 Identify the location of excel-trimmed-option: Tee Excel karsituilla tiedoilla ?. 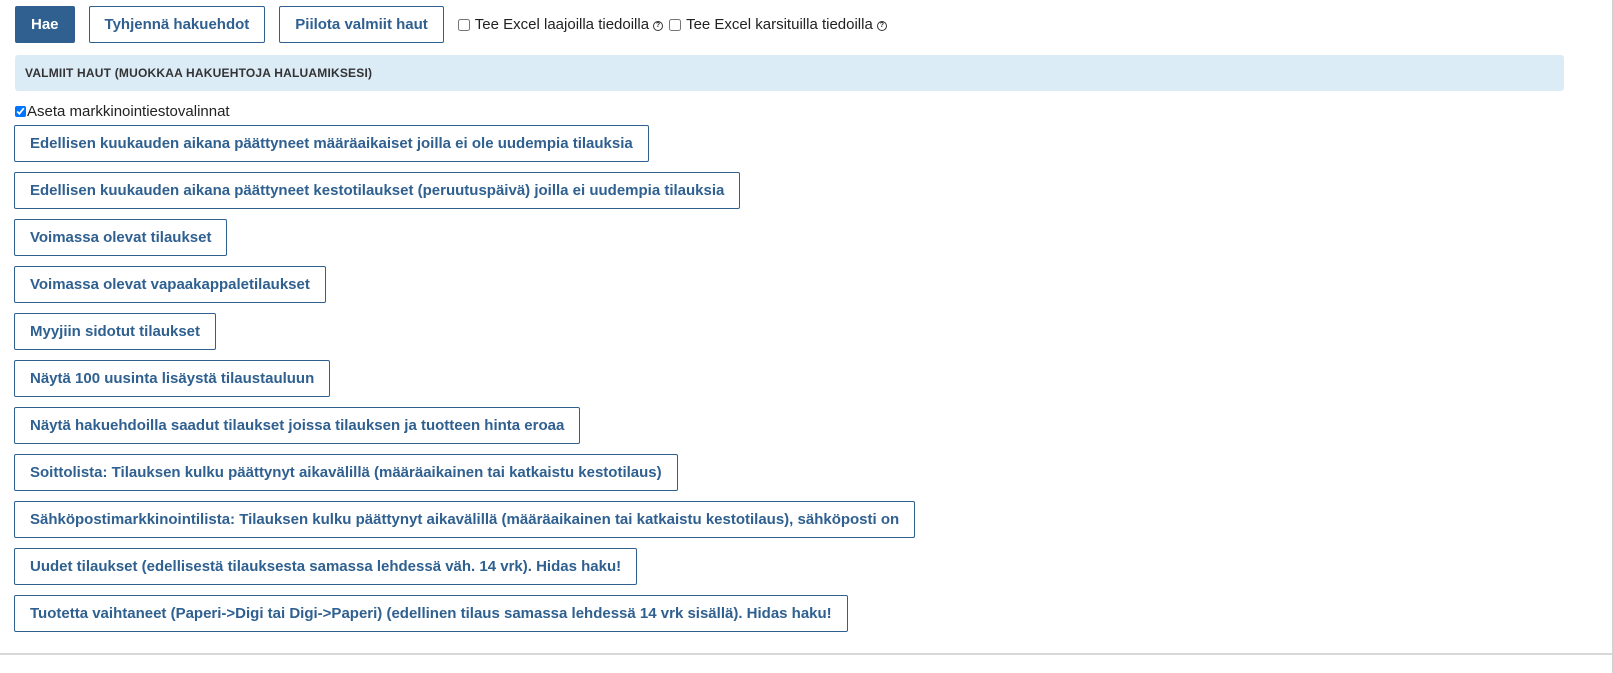
(781, 24).